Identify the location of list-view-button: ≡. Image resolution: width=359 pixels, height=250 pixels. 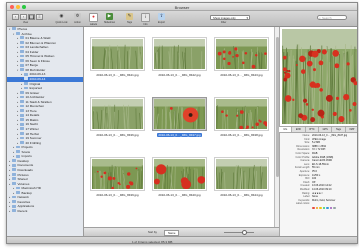
(39, 17).